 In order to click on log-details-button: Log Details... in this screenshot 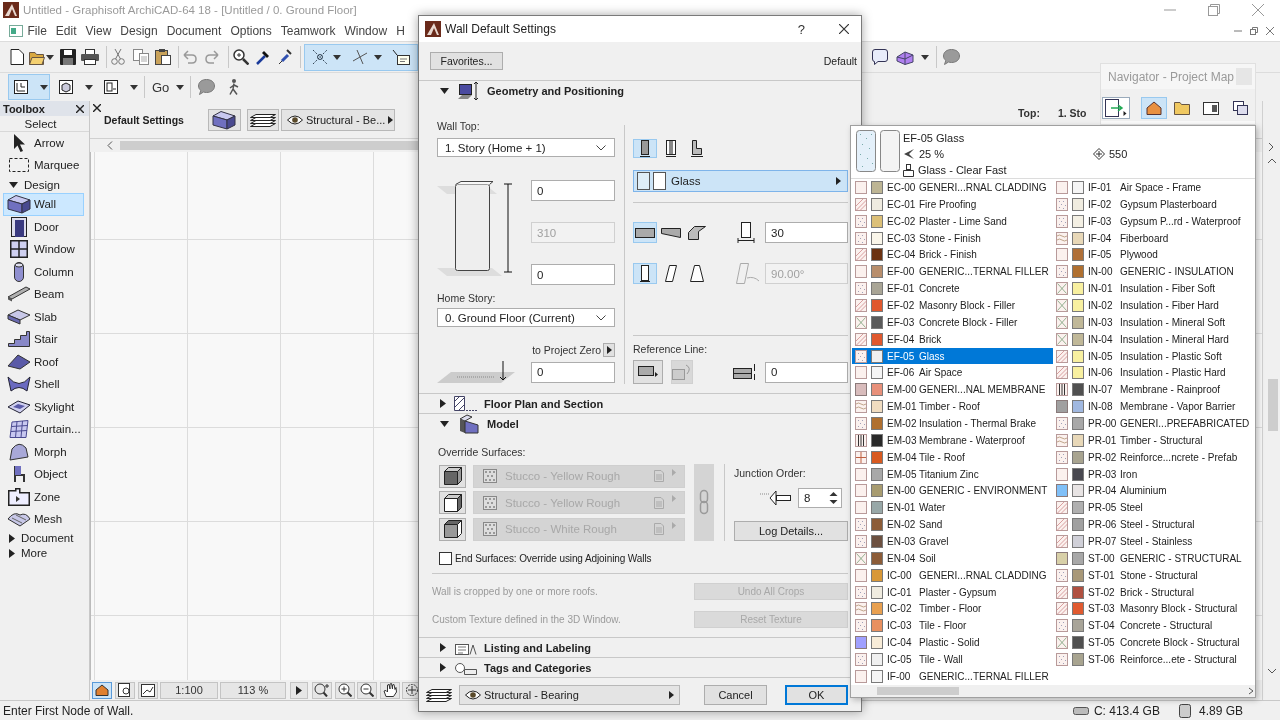, I will do `click(791, 531)`.